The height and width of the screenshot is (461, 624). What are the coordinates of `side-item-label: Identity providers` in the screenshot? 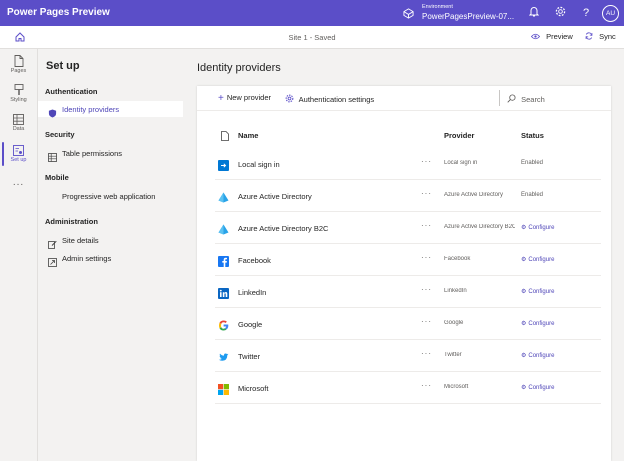 It's located at (91, 109).